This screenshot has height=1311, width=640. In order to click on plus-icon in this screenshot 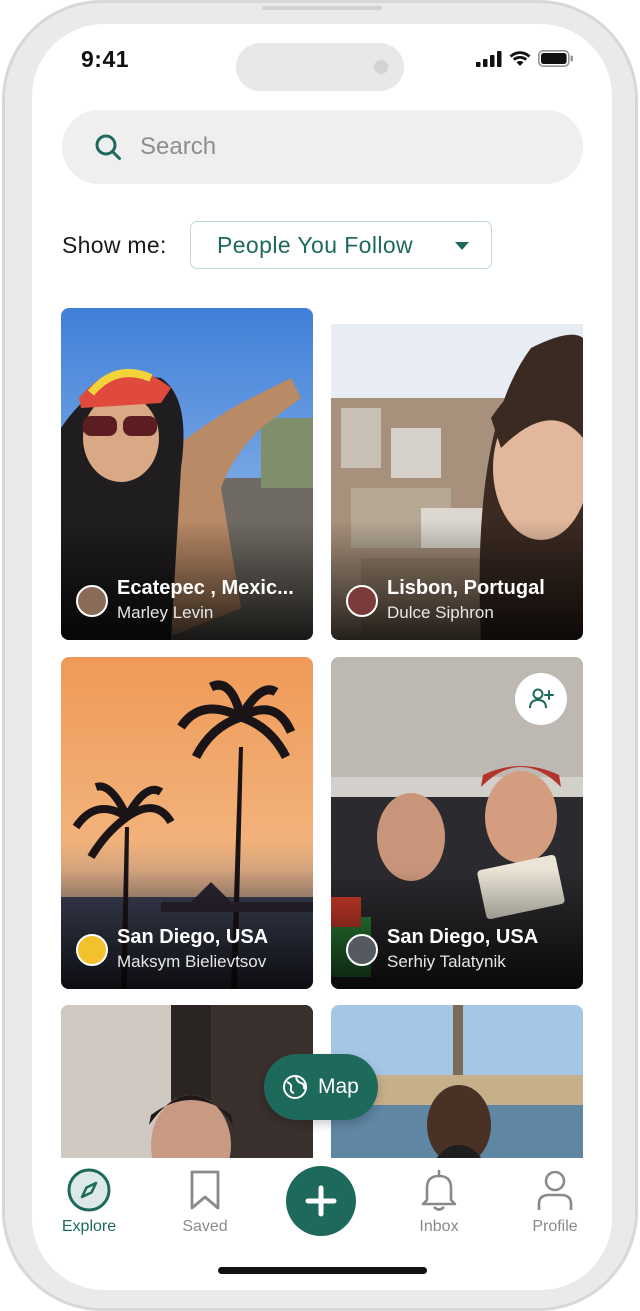, I will do `click(321, 1201)`.